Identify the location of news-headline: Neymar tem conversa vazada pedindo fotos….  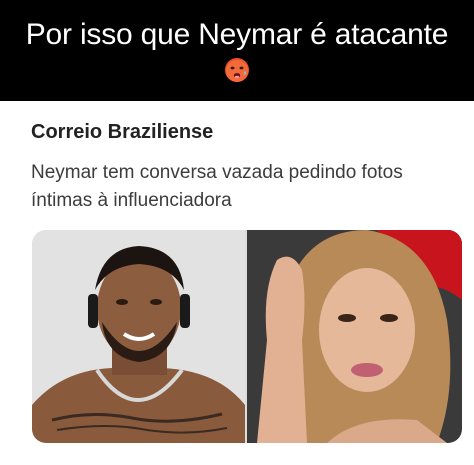
(241, 187).